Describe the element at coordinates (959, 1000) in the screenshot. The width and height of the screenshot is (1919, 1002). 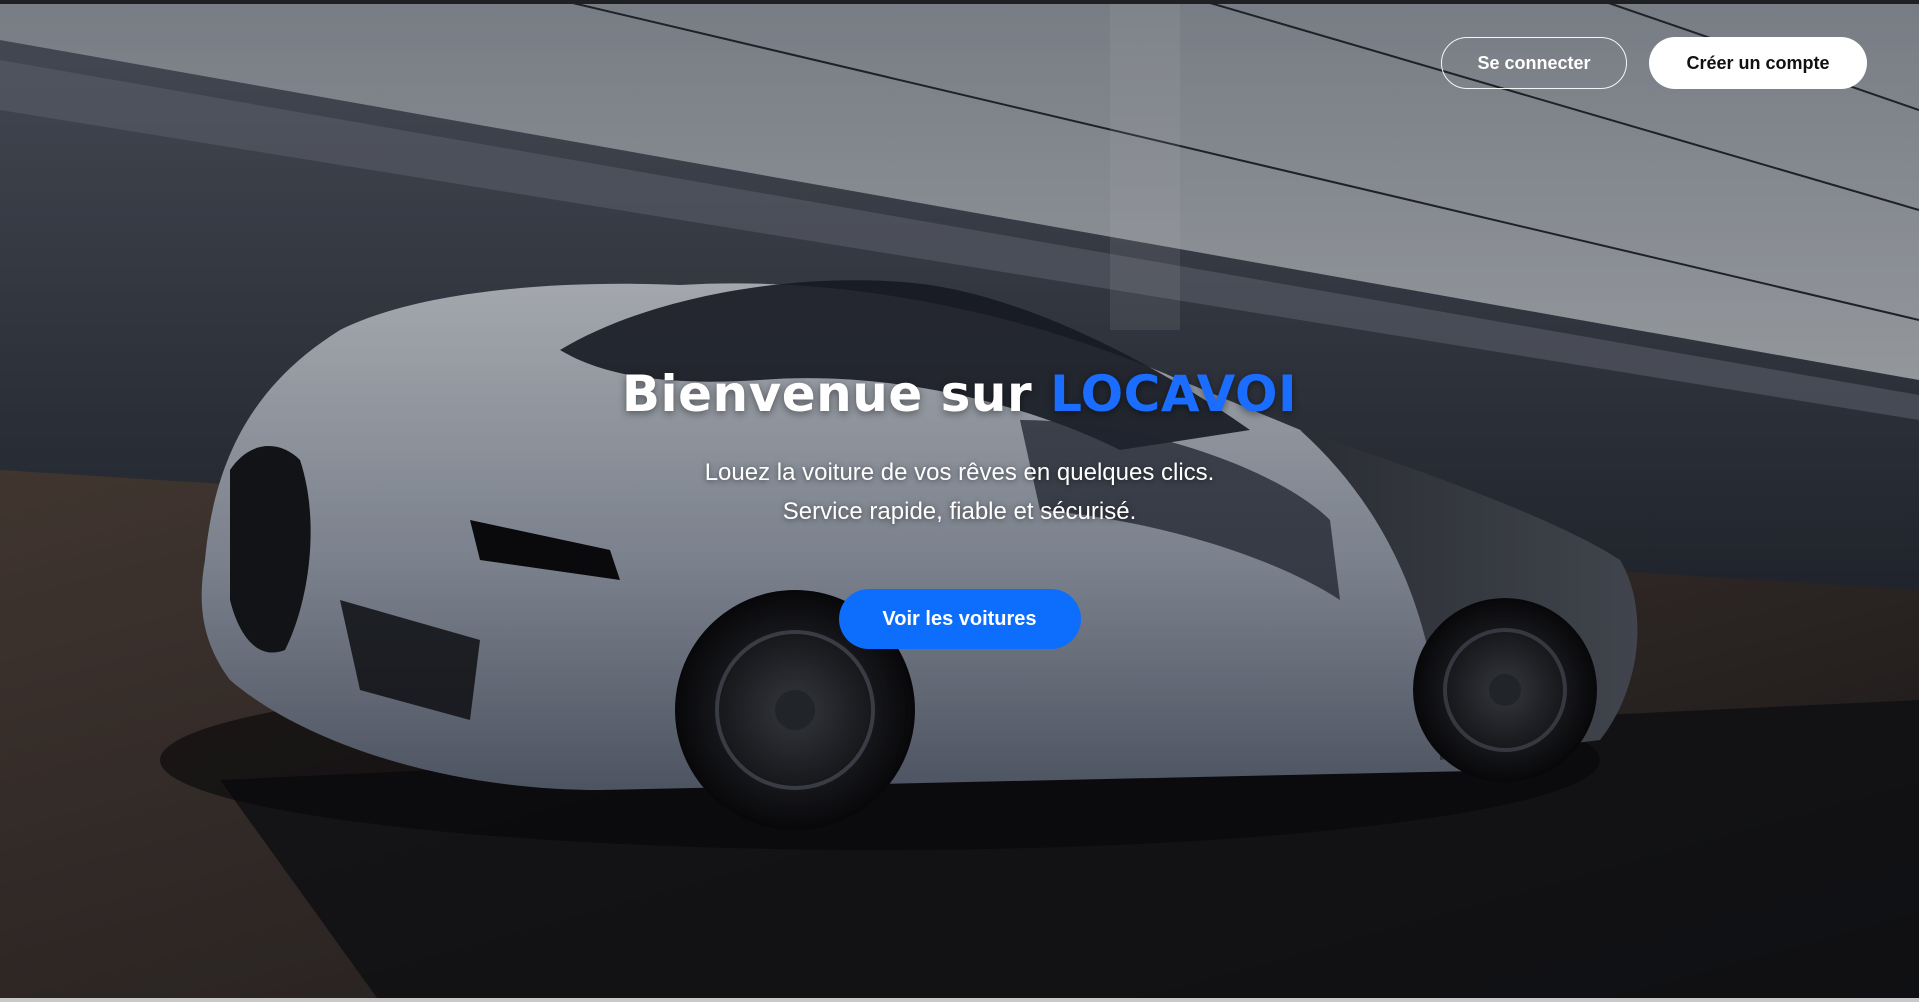
I see `window-bottom-border` at that location.